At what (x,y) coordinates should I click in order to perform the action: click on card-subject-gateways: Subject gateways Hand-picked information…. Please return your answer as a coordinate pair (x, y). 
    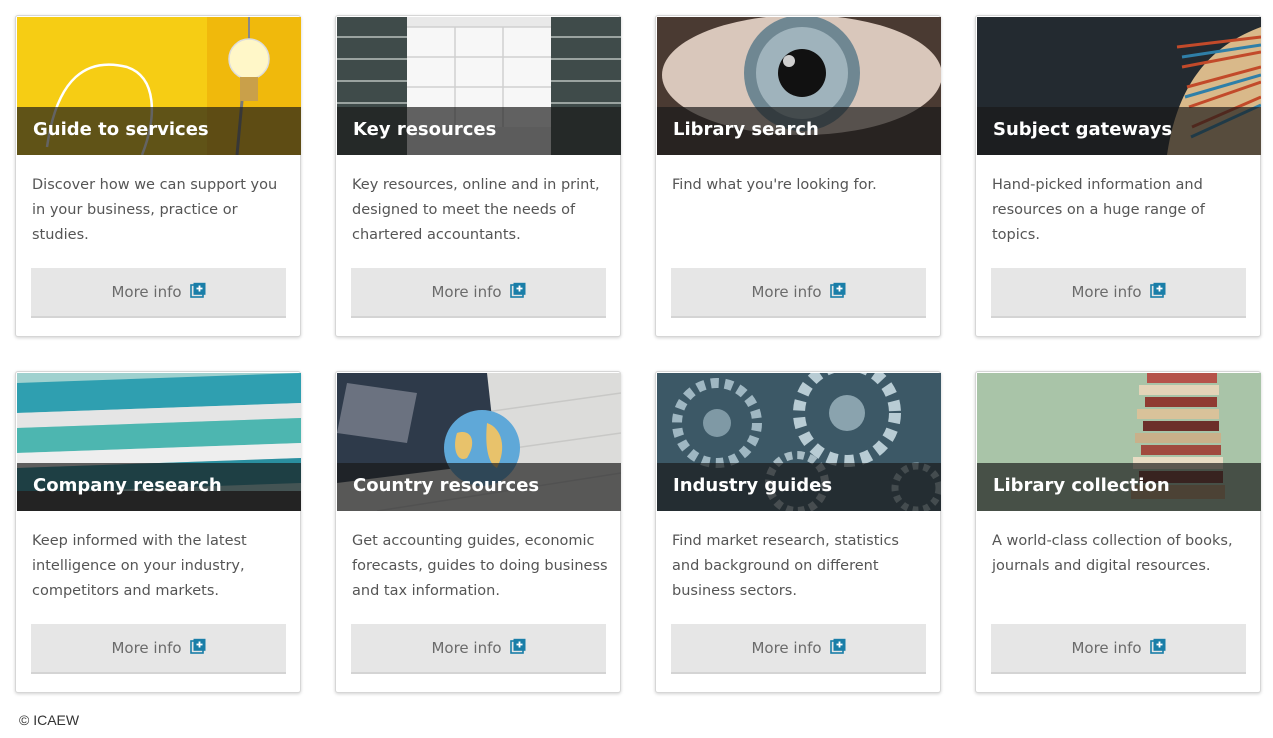
    Looking at the image, I should click on (1118, 176).